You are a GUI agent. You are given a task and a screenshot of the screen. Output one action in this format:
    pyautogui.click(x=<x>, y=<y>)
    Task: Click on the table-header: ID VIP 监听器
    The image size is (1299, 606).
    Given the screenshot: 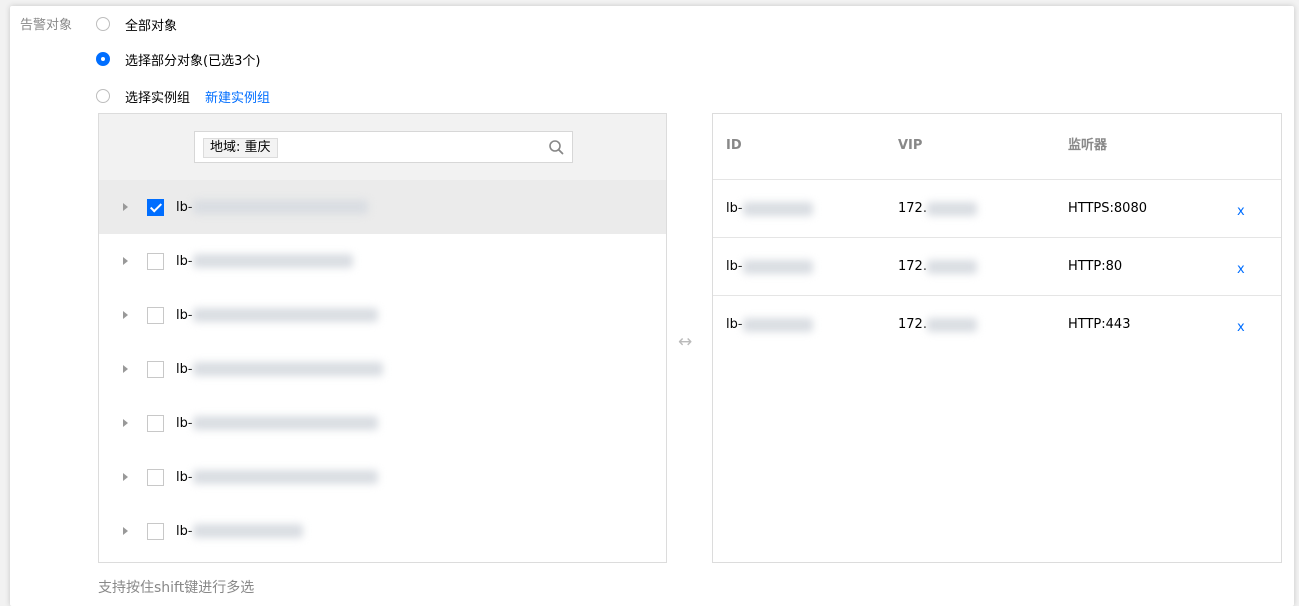 What is the action you would take?
    pyautogui.click(x=997, y=147)
    